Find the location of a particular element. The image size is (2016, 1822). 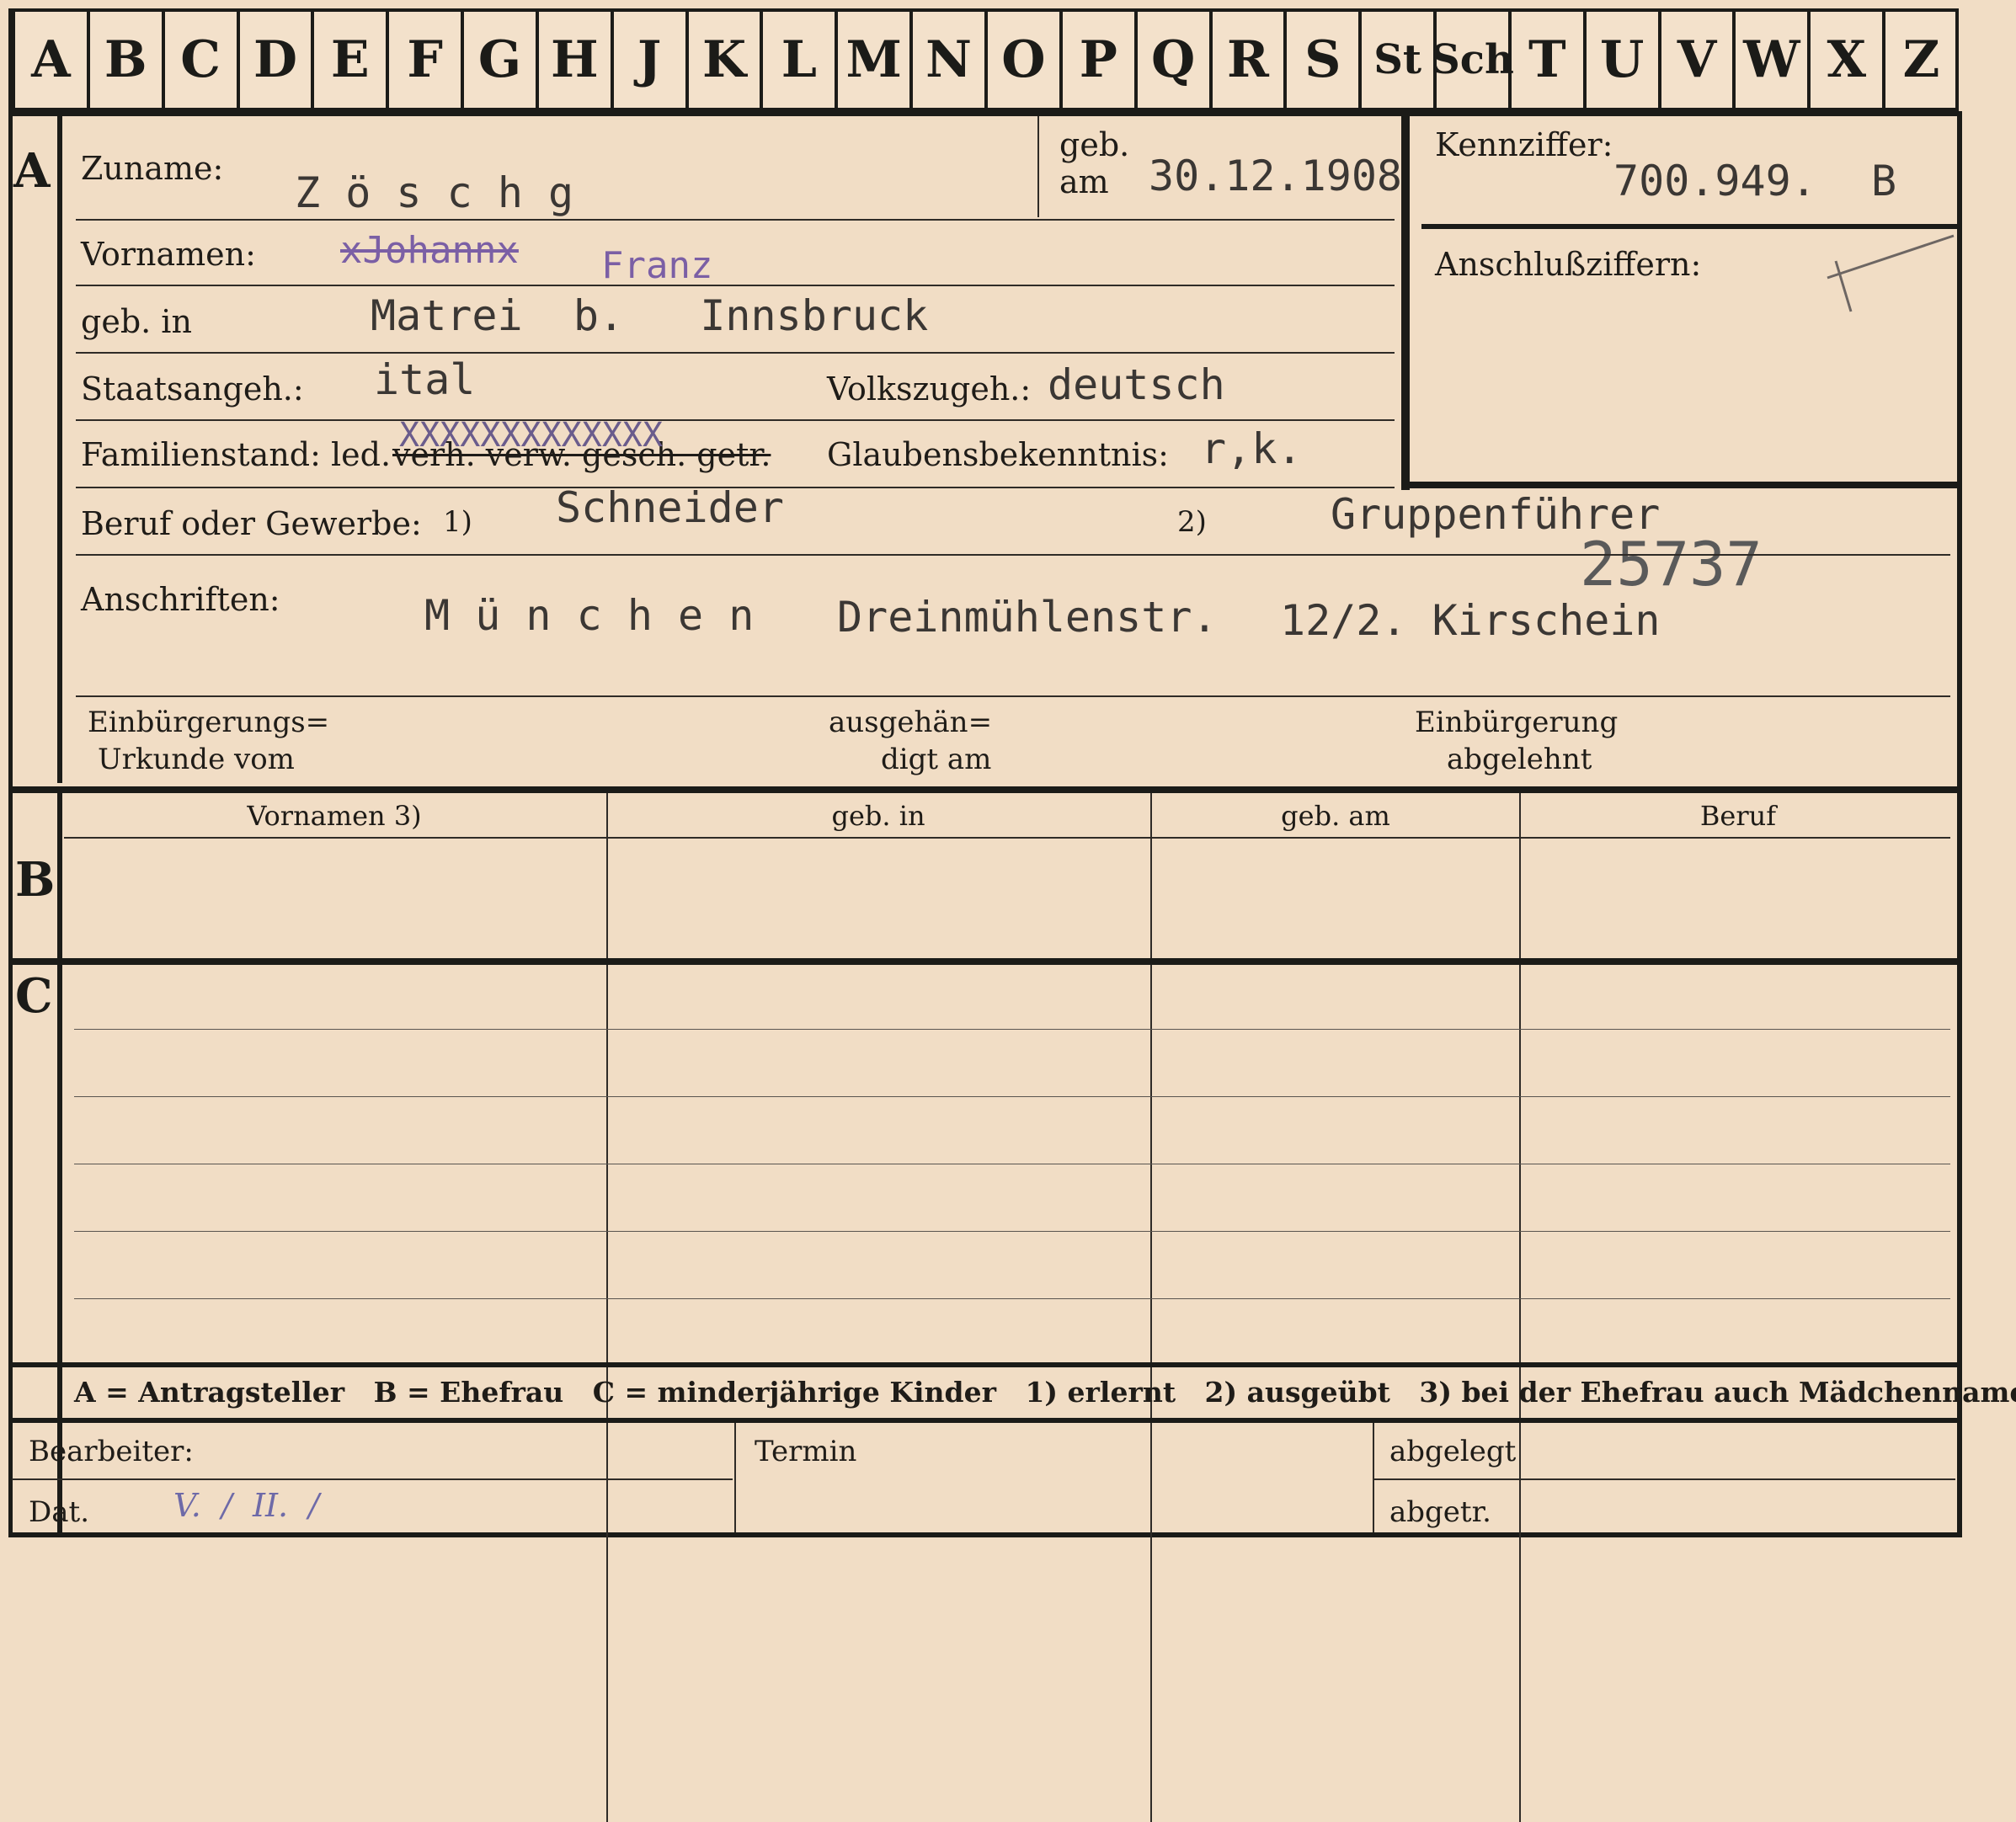

col-head-geb-am: geb. am is located at coordinates (1335, 816).